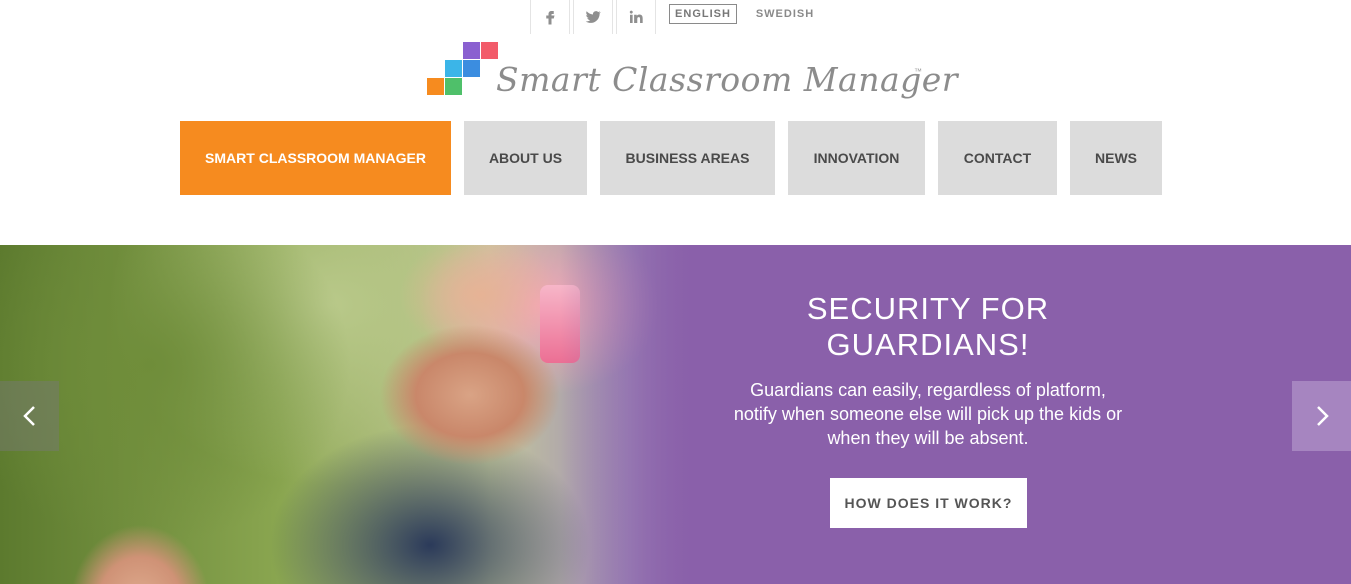 The width and height of the screenshot is (1351, 584). I want to click on hero-photo-fade, so click(630, 414).